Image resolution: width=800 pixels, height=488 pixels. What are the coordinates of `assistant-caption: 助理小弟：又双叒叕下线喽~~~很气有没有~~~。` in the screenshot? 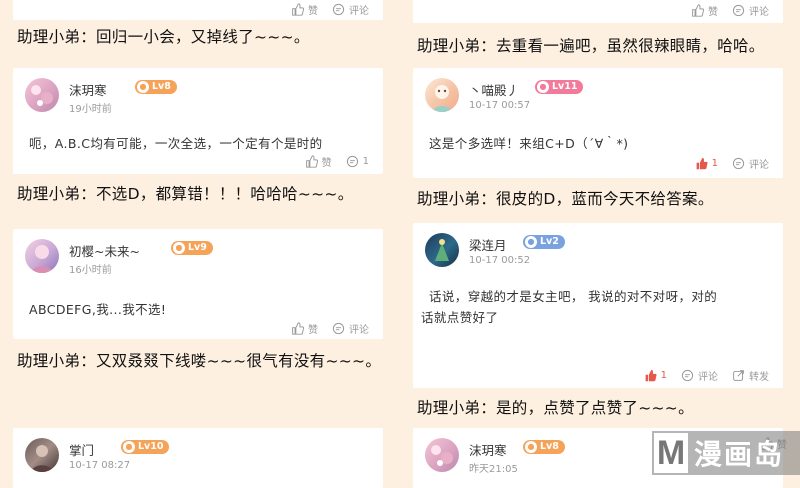 It's located at (199, 361).